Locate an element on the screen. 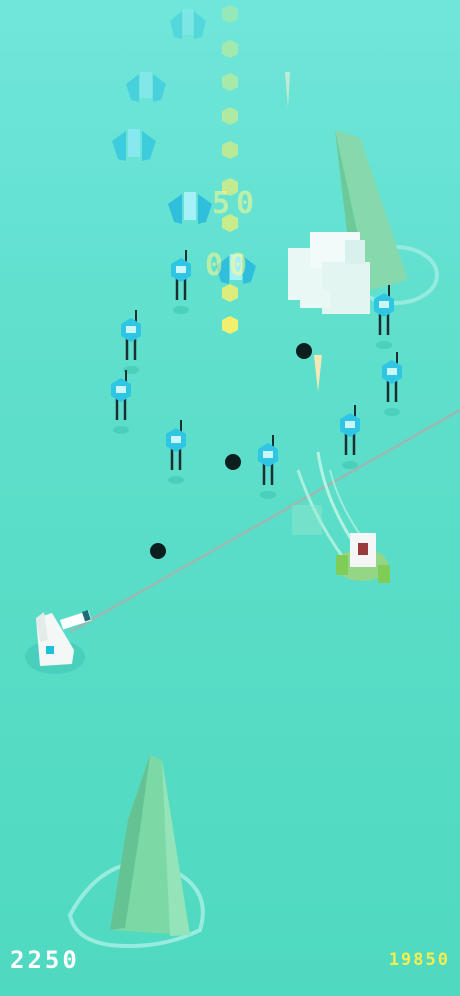 The image size is (460, 996). score-counter: 2250 is located at coordinates (45, 960).